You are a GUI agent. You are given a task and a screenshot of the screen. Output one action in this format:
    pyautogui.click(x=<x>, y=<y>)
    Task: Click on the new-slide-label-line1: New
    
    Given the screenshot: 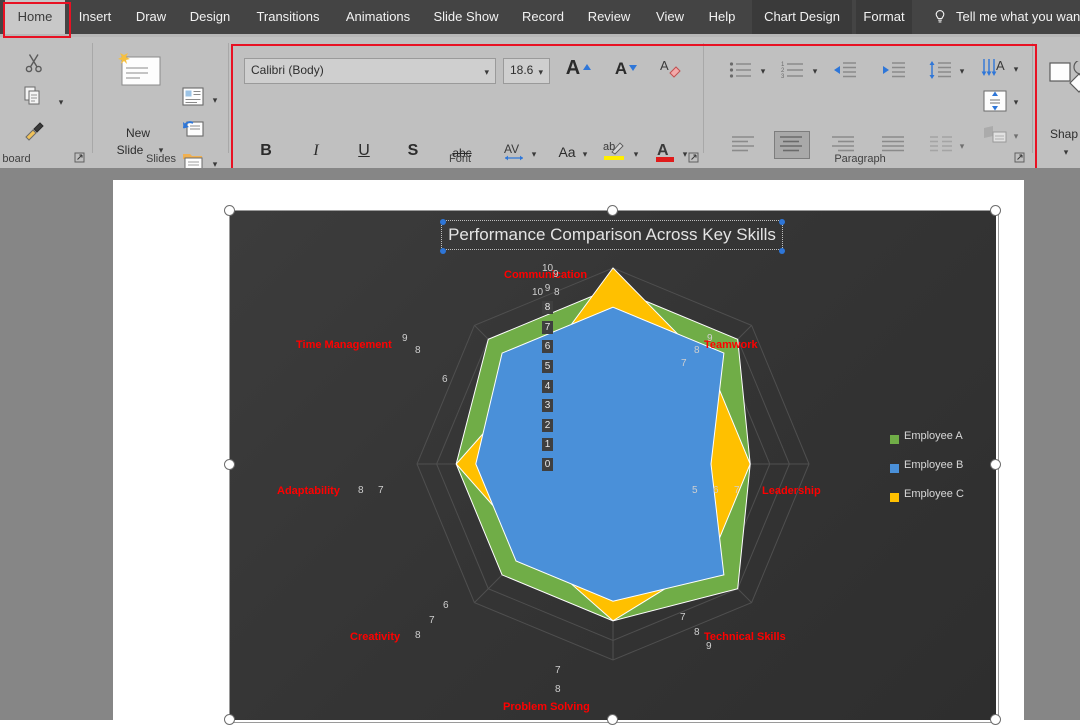 What is the action you would take?
    pyautogui.click(x=137, y=133)
    